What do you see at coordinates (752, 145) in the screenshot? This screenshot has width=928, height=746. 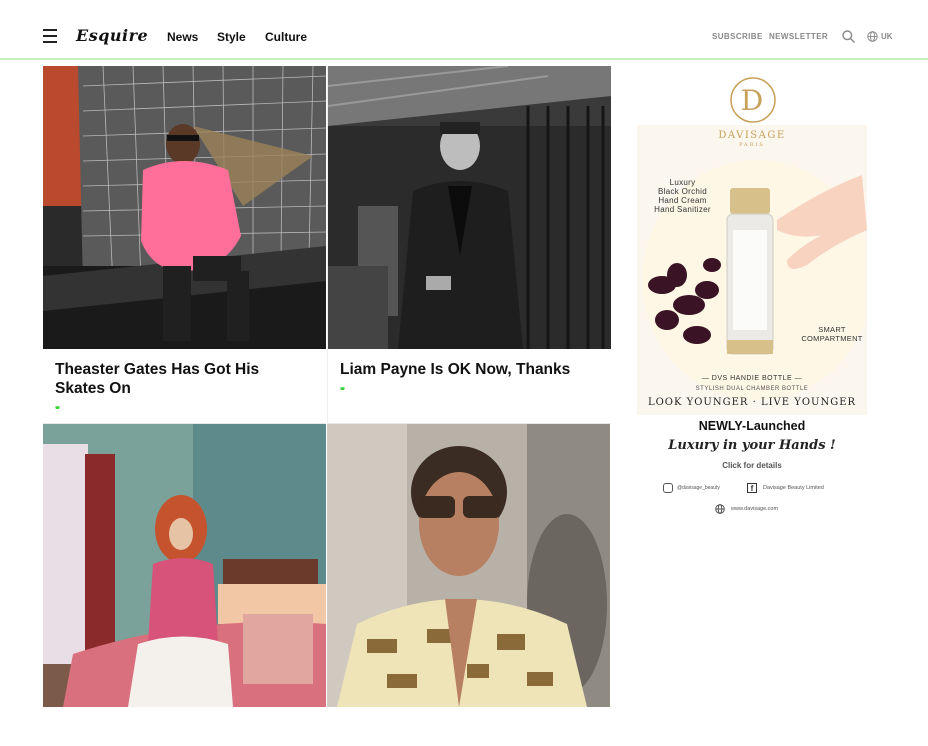 I see `ad-brand-sub: PARIS` at bounding box center [752, 145].